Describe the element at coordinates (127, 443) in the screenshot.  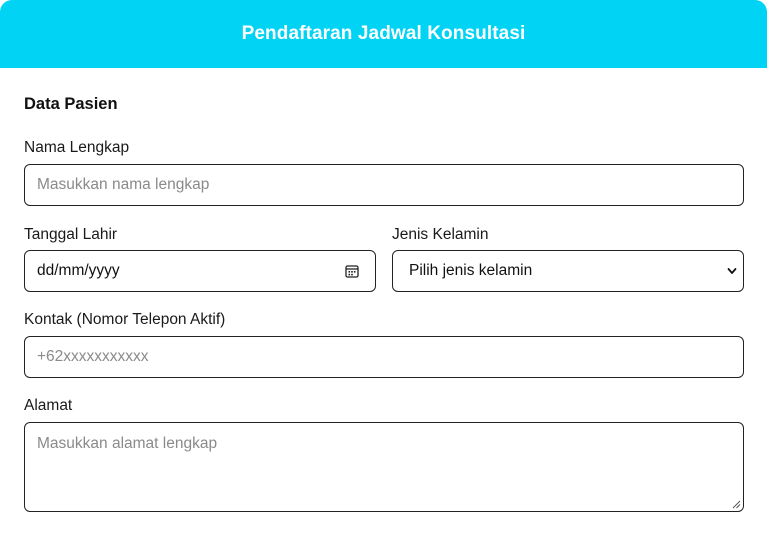
I see `alamat-placeholder: Masukkan alamat lengkap` at that location.